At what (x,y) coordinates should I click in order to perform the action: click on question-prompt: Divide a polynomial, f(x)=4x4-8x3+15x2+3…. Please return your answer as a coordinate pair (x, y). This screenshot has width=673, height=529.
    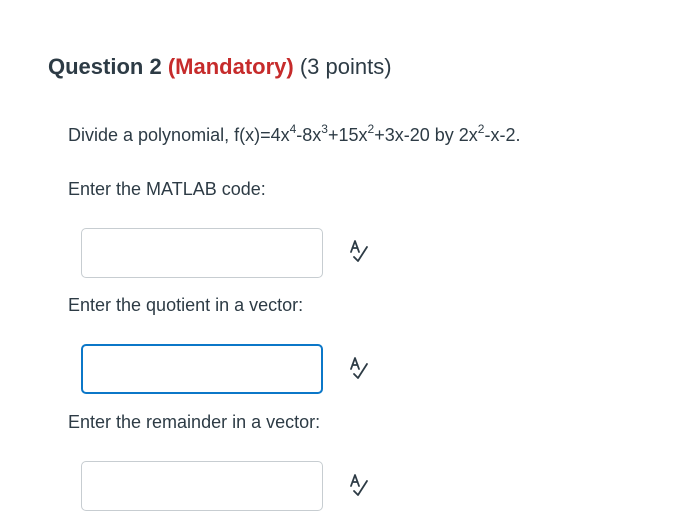
    Looking at the image, I should click on (294, 135).